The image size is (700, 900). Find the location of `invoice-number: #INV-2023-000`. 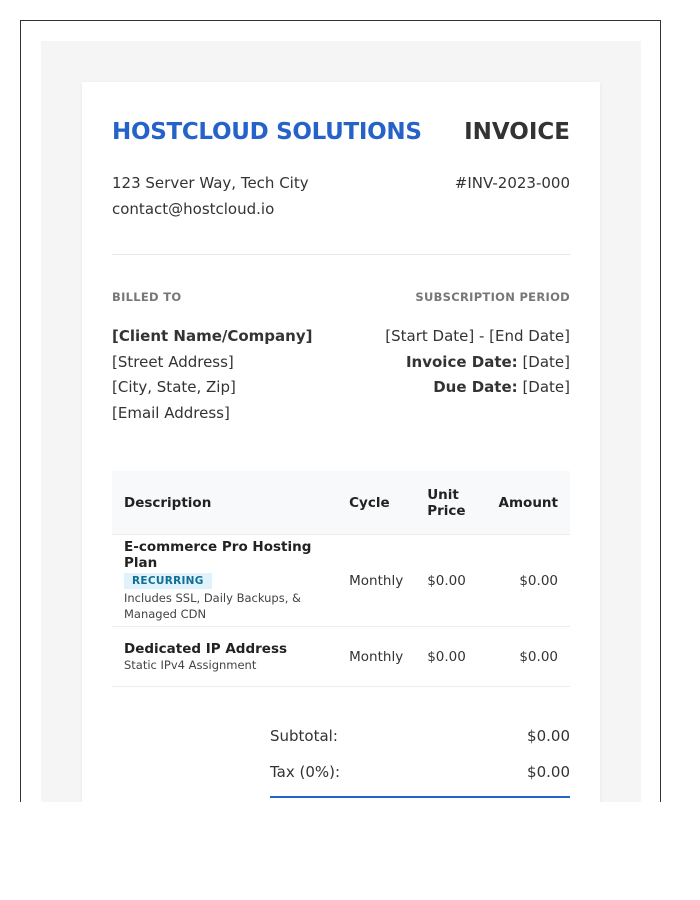

invoice-number: #INV-2023-000 is located at coordinates (512, 183).